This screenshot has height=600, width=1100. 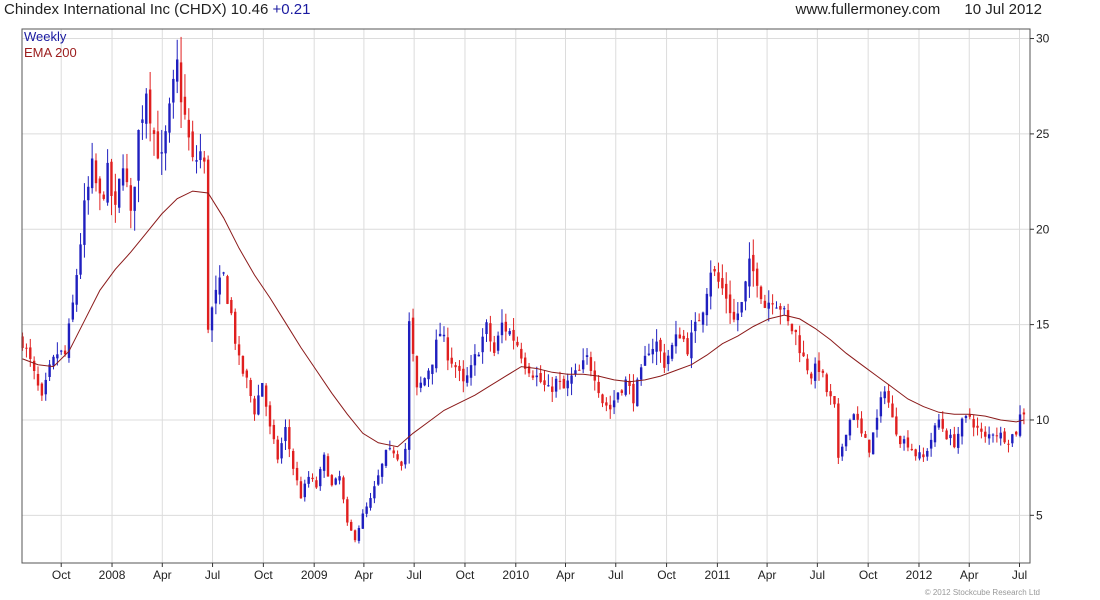 What do you see at coordinates (1043, 420) in the screenshot?
I see `y-tick-label: 10` at bounding box center [1043, 420].